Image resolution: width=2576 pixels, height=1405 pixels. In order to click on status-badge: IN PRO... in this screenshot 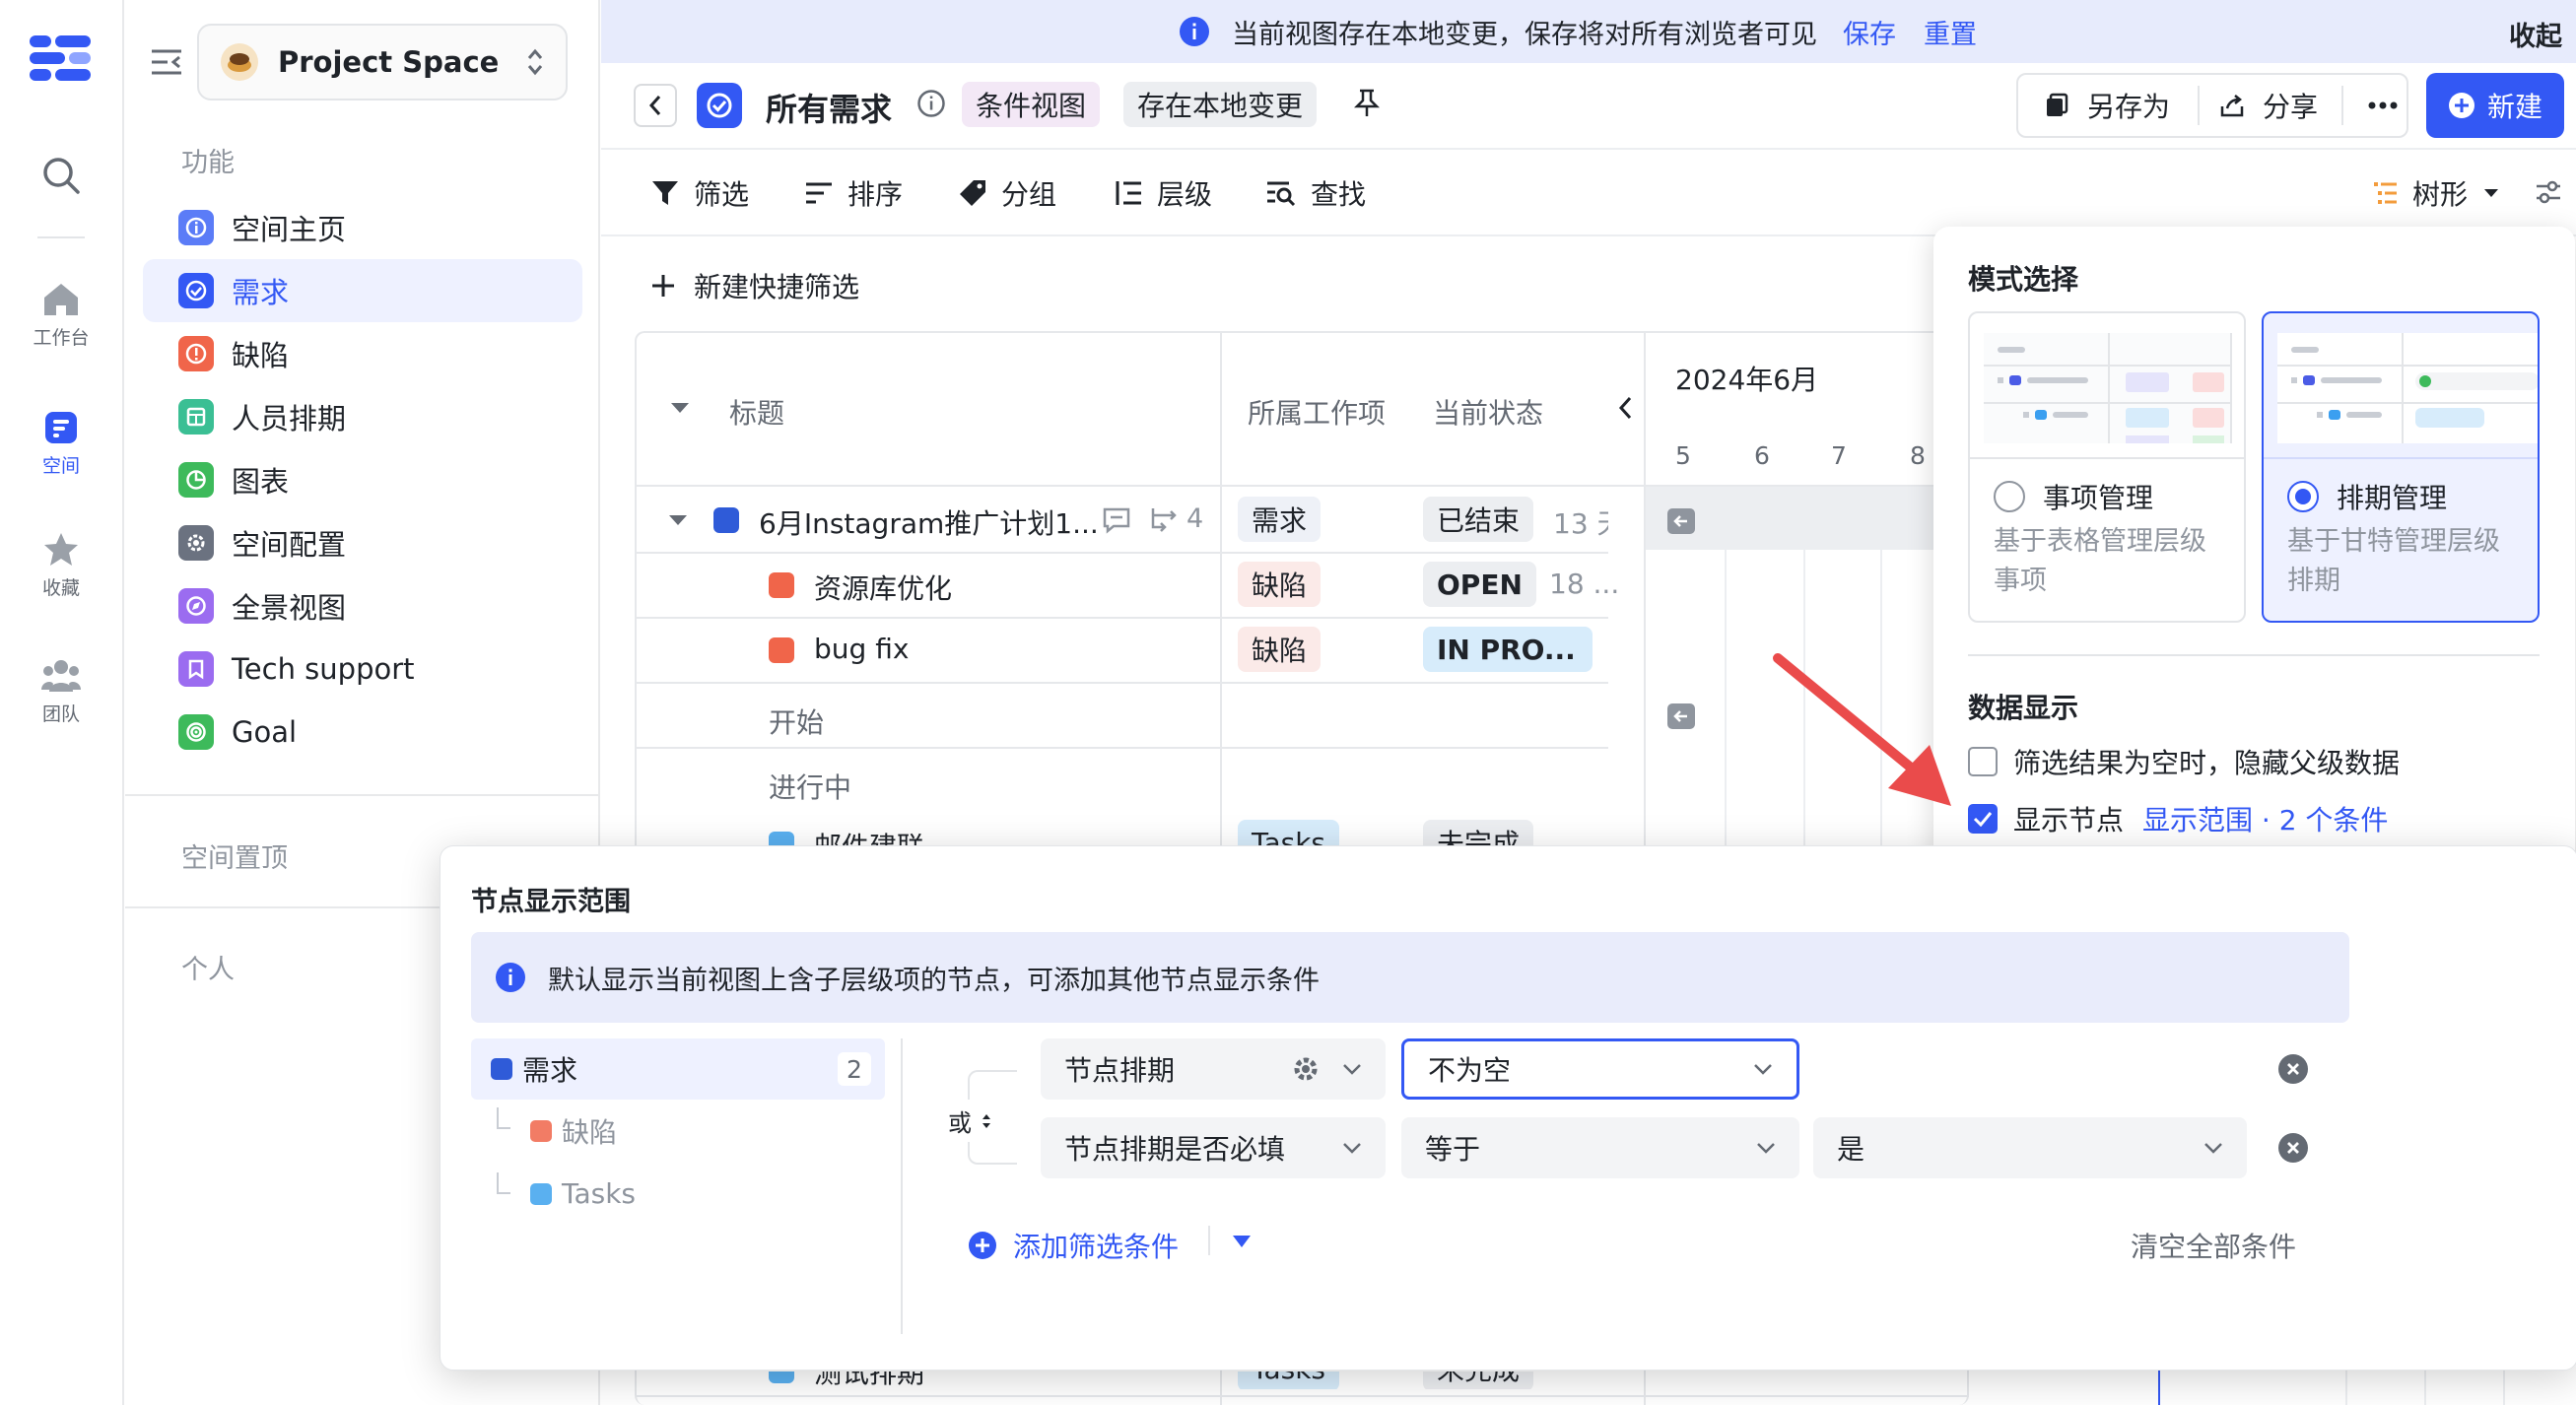, I will do `click(1508, 650)`.